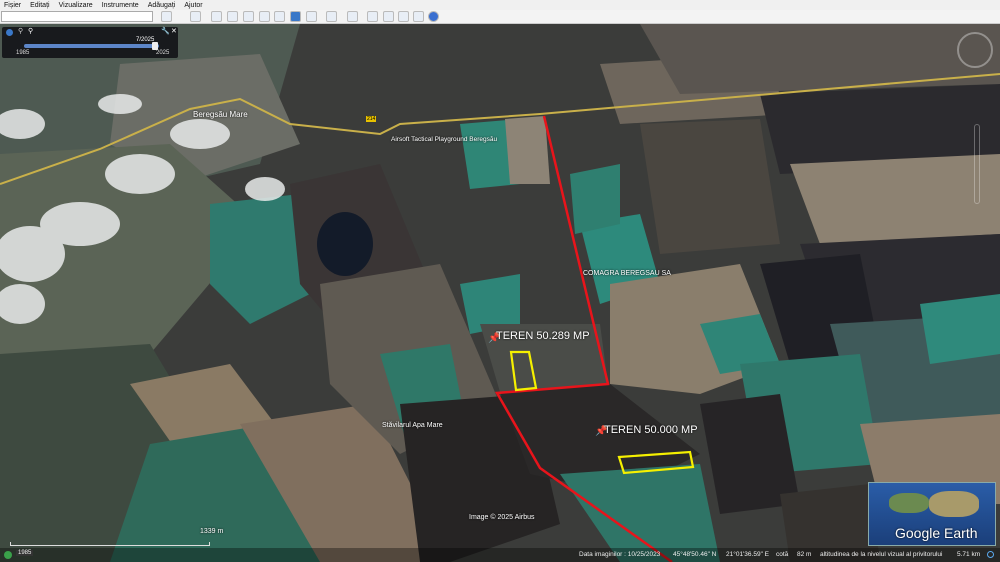 The image size is (1000, 562). What do you see at coordinates (212, 531) in the screenshot?
I see `scale-label: 1339 m` at bounding box center [212, 531].